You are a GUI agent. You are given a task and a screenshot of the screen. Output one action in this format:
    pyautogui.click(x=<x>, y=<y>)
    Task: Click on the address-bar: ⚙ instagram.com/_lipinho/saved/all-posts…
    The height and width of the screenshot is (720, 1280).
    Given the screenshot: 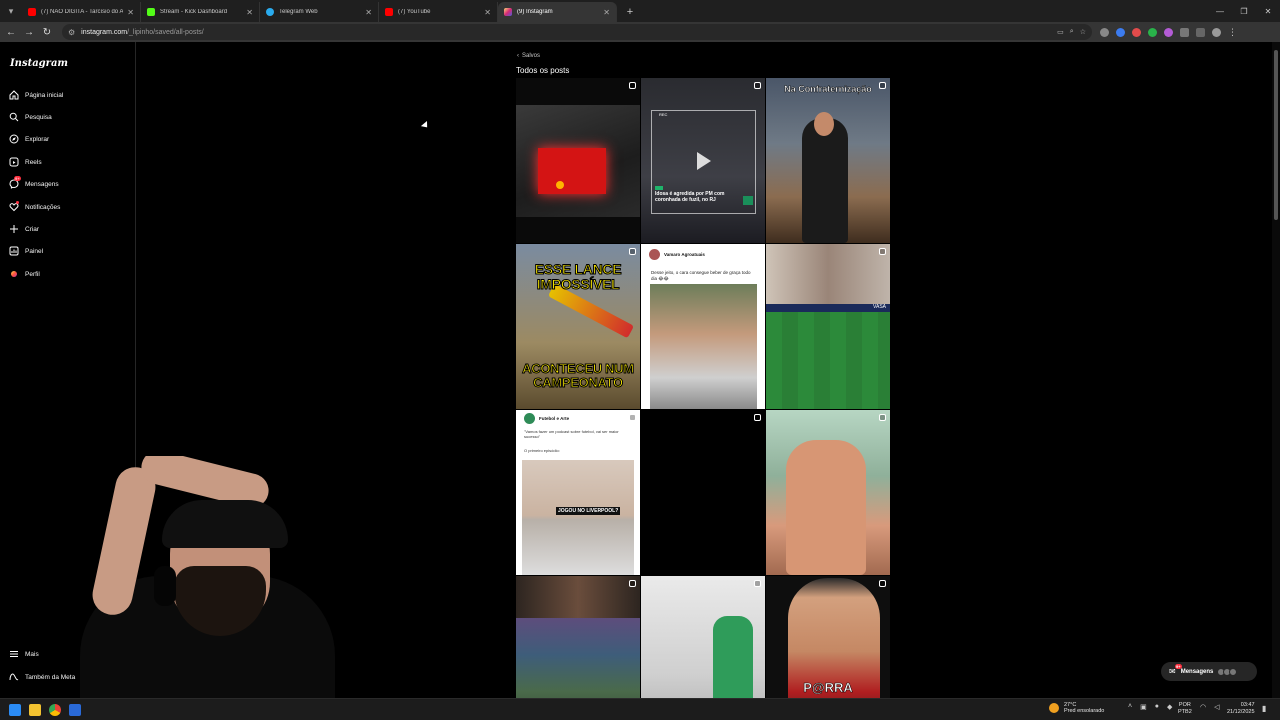 What is the action you would take?
    pyautogui.click(x=577, y=32)
    